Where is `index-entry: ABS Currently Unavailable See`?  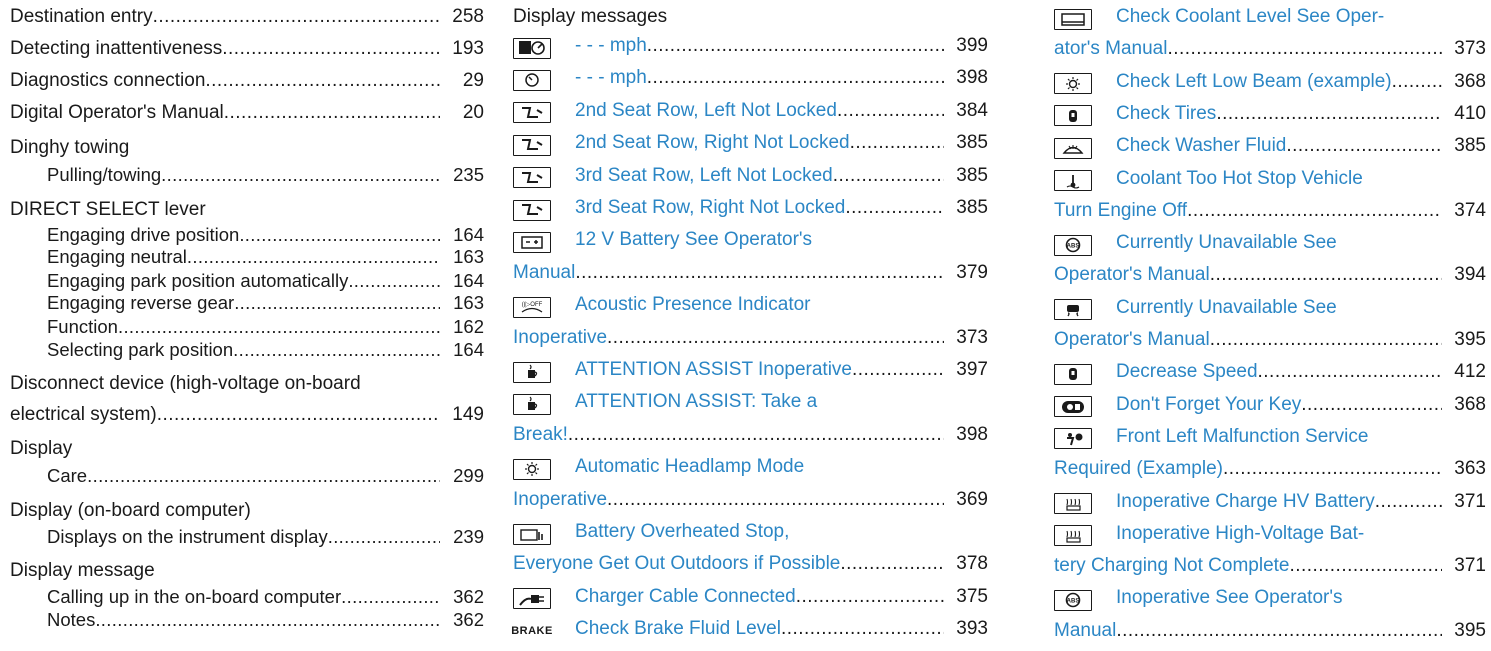
index-entry: ABS Currently Unavailable See is located at coordinates (1270, 245).